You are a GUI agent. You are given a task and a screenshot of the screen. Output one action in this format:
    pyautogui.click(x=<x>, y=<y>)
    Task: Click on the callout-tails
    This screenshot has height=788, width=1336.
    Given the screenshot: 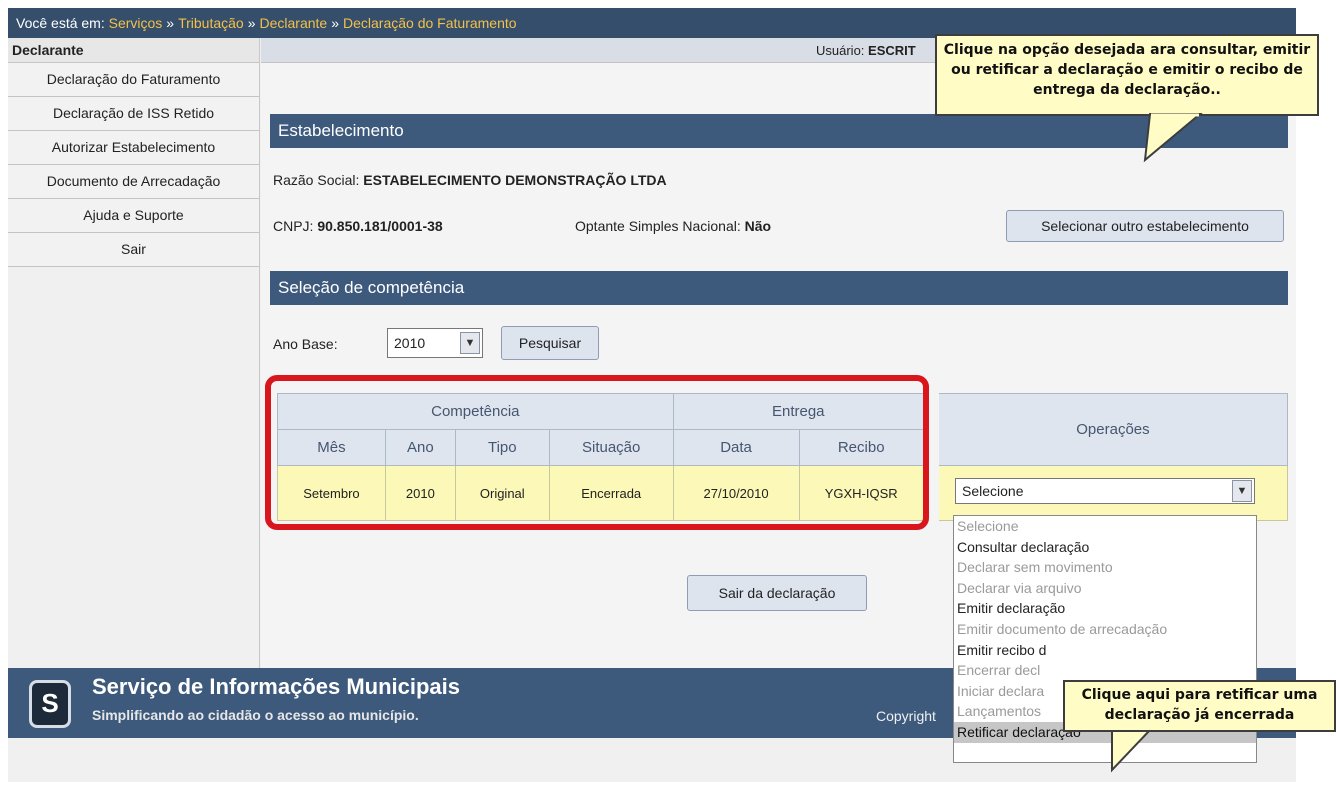 What is the action you would take?
    pyautogui.click(x=1157, y=443)
    